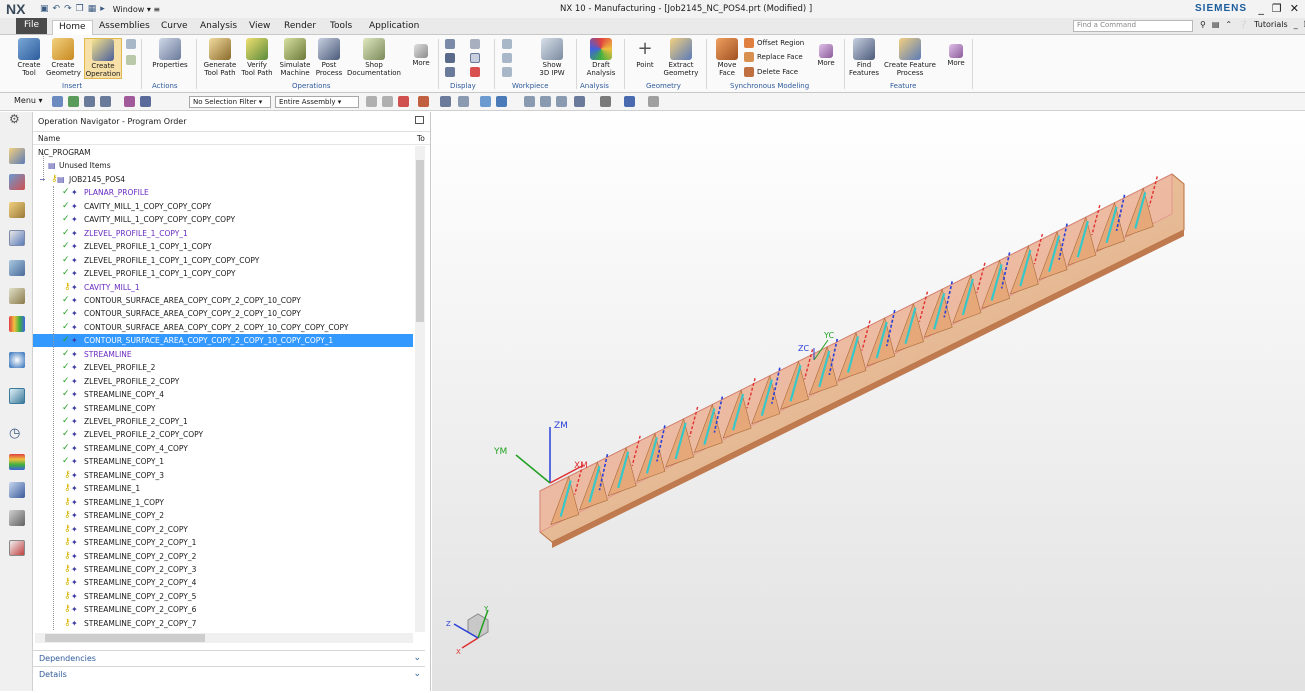 The height and width of the screenshot is (693, 1305). I want to click on generate-tool-path-button: Generate Tool Path, so click(220, 57).